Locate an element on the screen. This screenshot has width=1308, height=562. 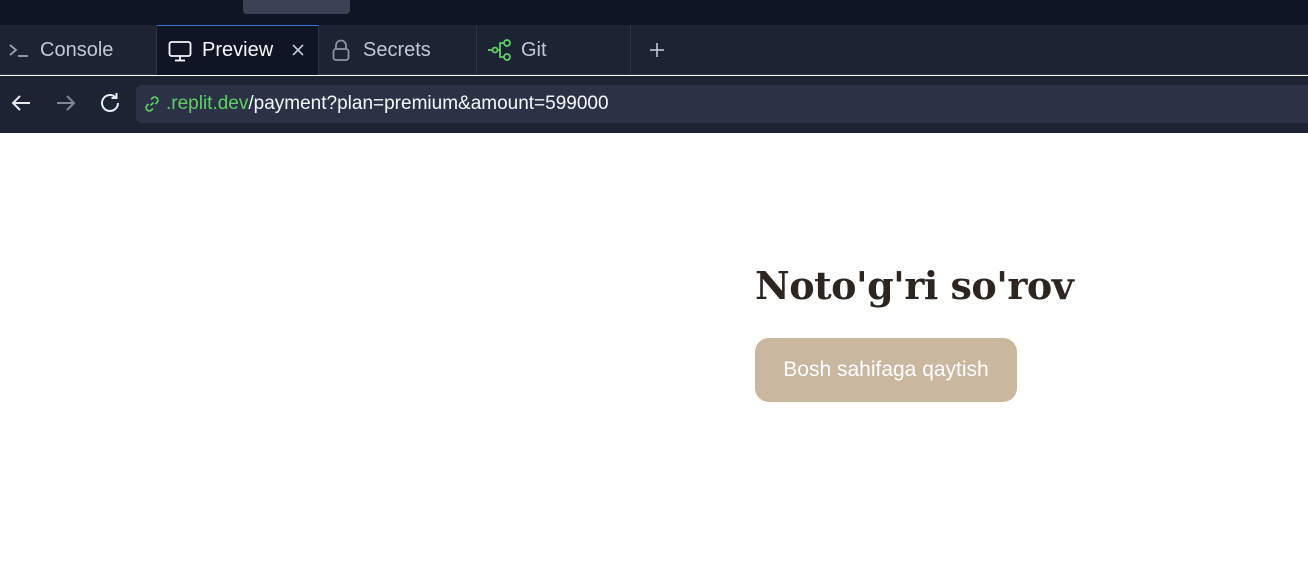
tab-preview: Preview is located at coordinates (238, 50).